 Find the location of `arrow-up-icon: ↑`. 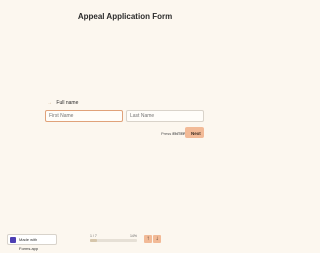

arrow-up-icon: ↑ is located at coordinates (148, 239).